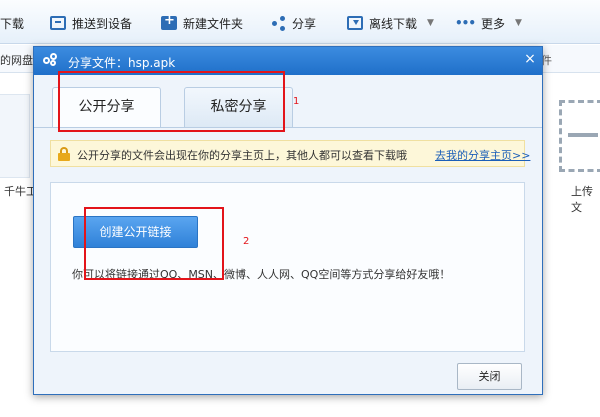  What do you see at coordinates (16, 60) in the screenshot?
I see `breadcrumb: 的网盘` at bounding box center [16, 60].